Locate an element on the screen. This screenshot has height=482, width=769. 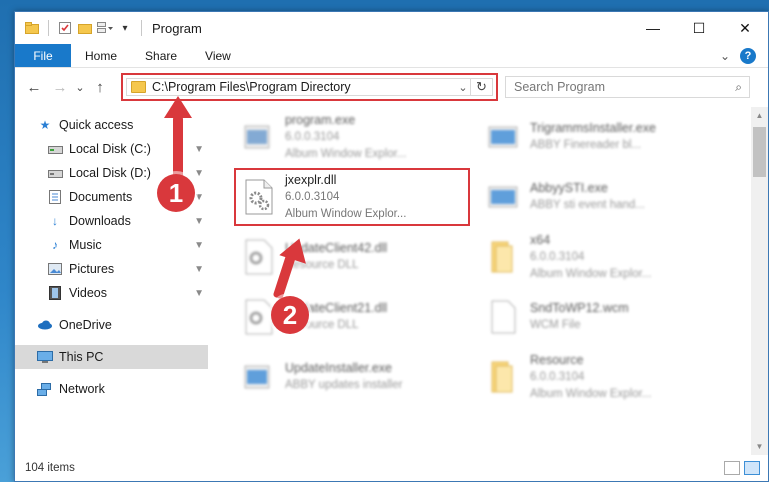
chevron-down-icon: ▾ is located at coordinates (125, 28).